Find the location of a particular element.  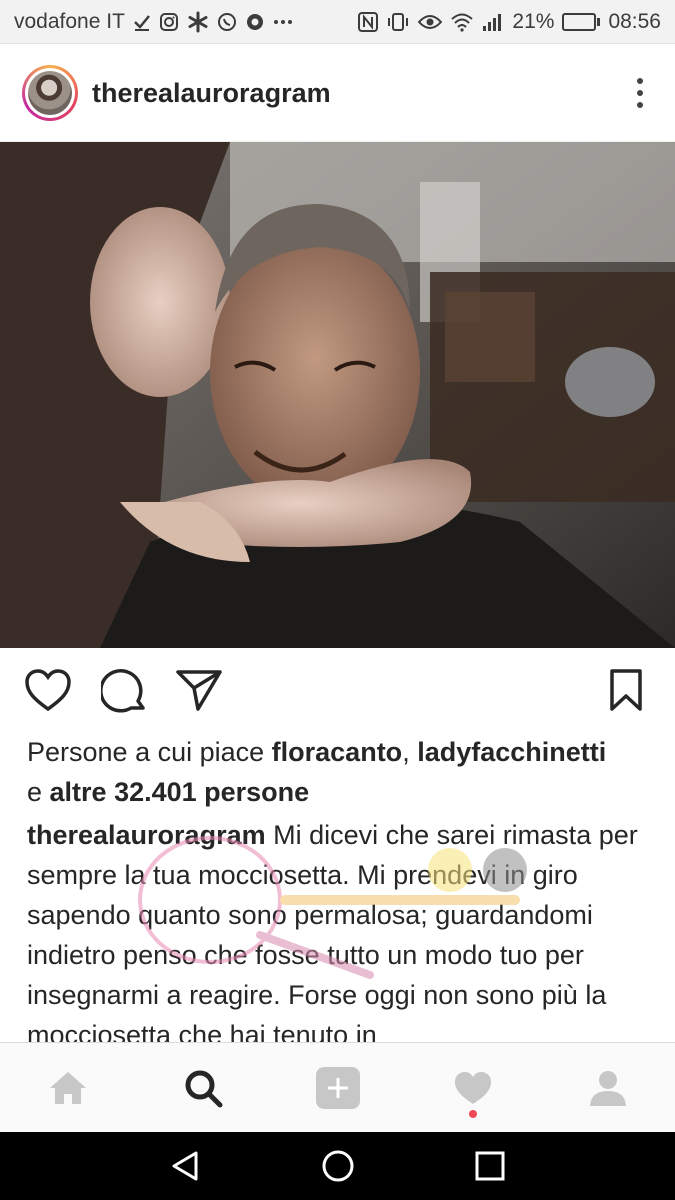

nav-new-post is located at coordinates (338, 1088).